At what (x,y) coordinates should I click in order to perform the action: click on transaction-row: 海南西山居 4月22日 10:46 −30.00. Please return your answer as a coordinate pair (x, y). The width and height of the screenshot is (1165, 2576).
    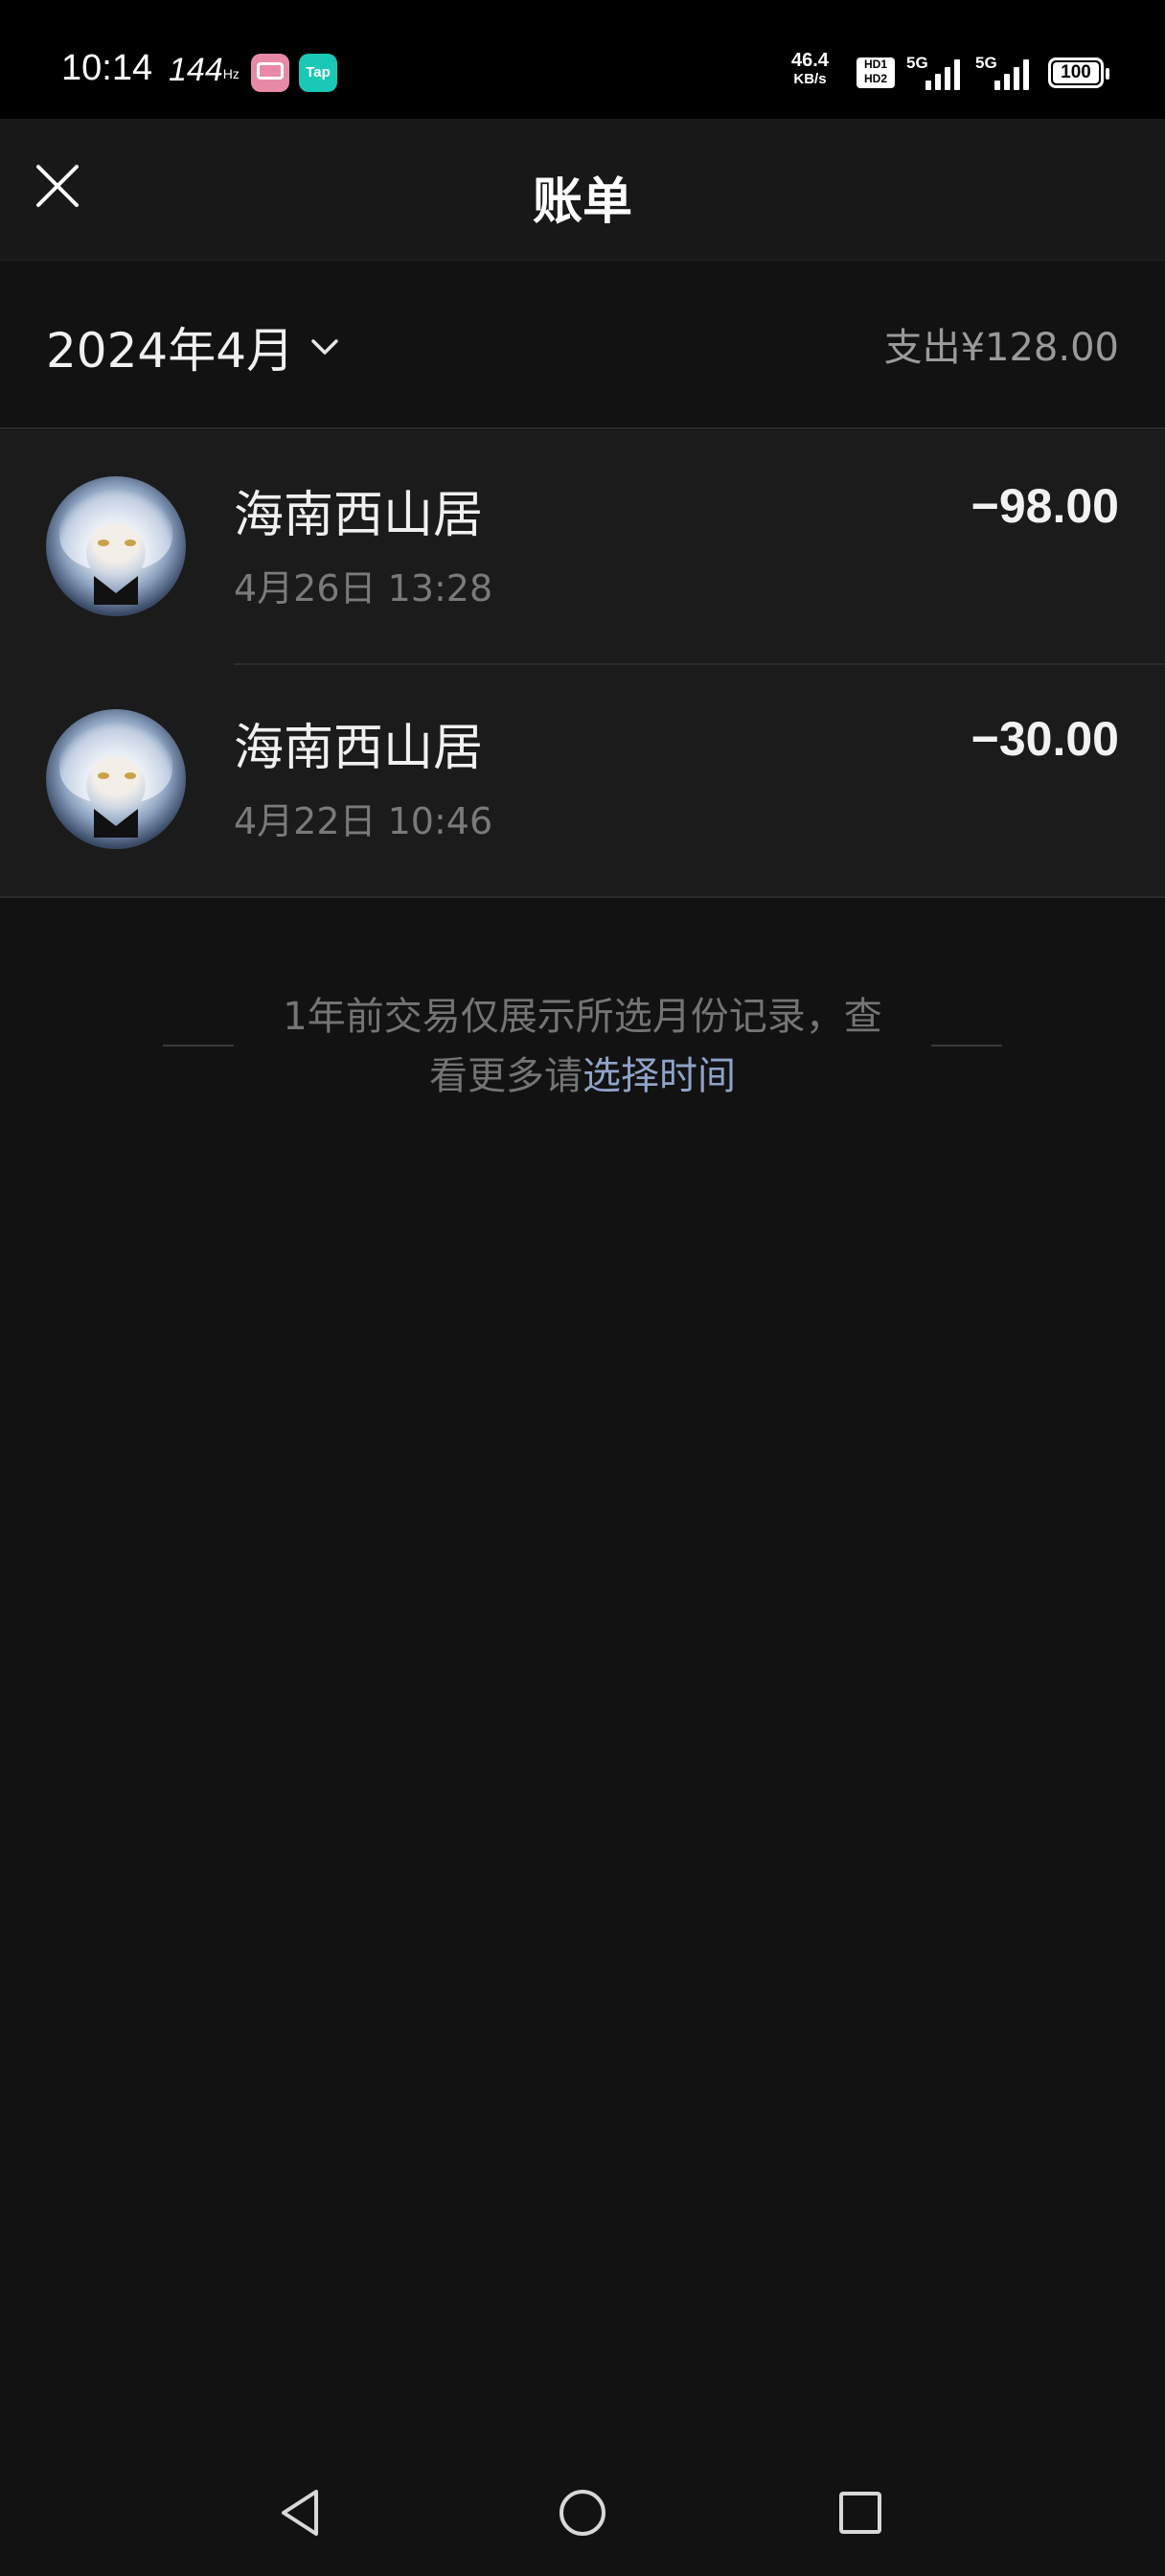
    Looking at the image, I should click on (582, 779).